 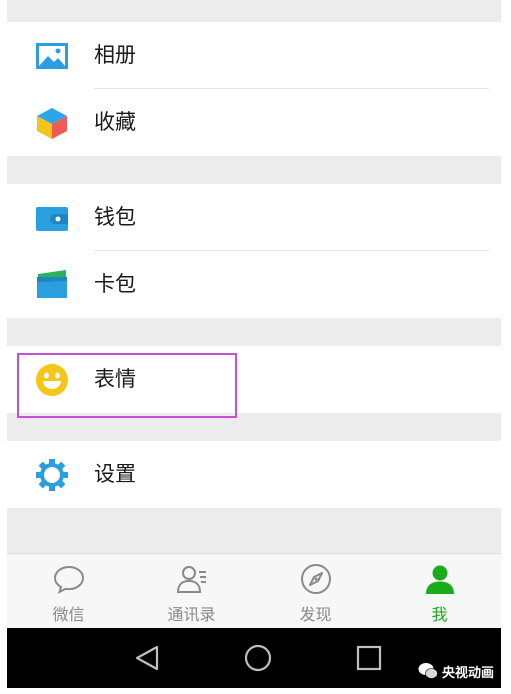 What do you see at coordinates (439, 614) in the screenshot?
I see `tab-label-me: 我` at bounding box center [439, 614].